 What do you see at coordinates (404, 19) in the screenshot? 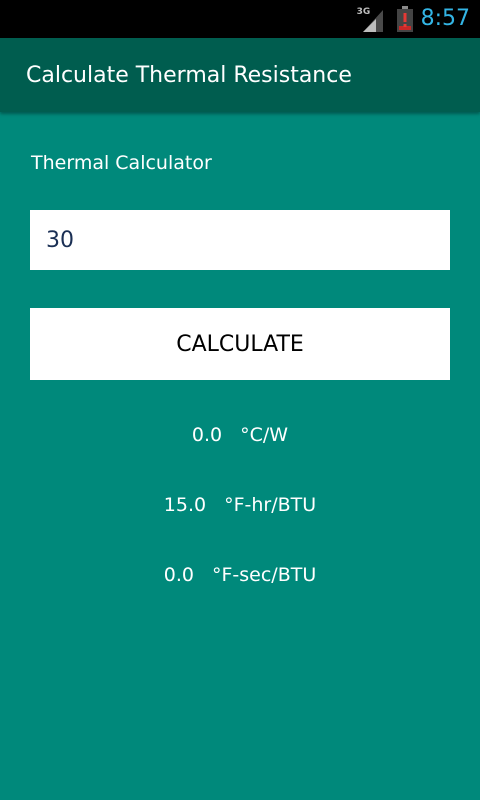
I see `battery-alert-icon` at bounding box center [404, 19].